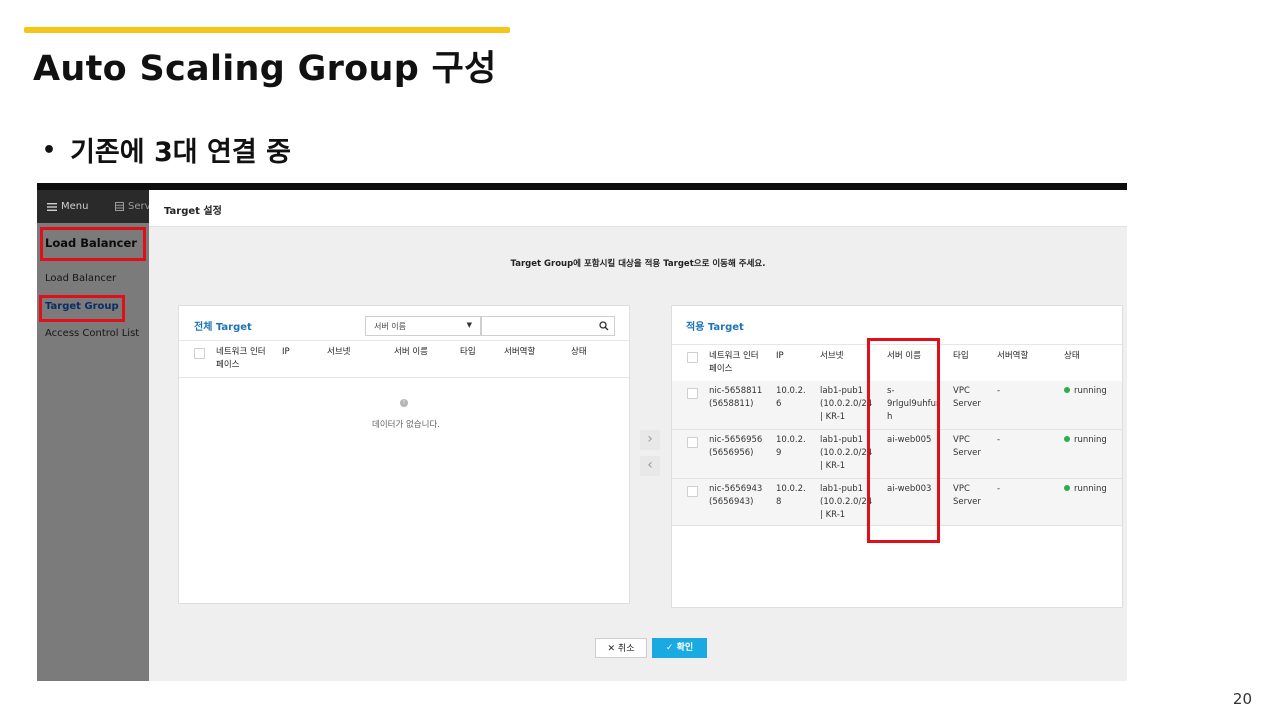 Image resolution: width=1280 pixels, height=720 pixels. What do you see at coordinates (119, 206) in the screenshot?
I see `server-icon` at bounding box center [119, 206].